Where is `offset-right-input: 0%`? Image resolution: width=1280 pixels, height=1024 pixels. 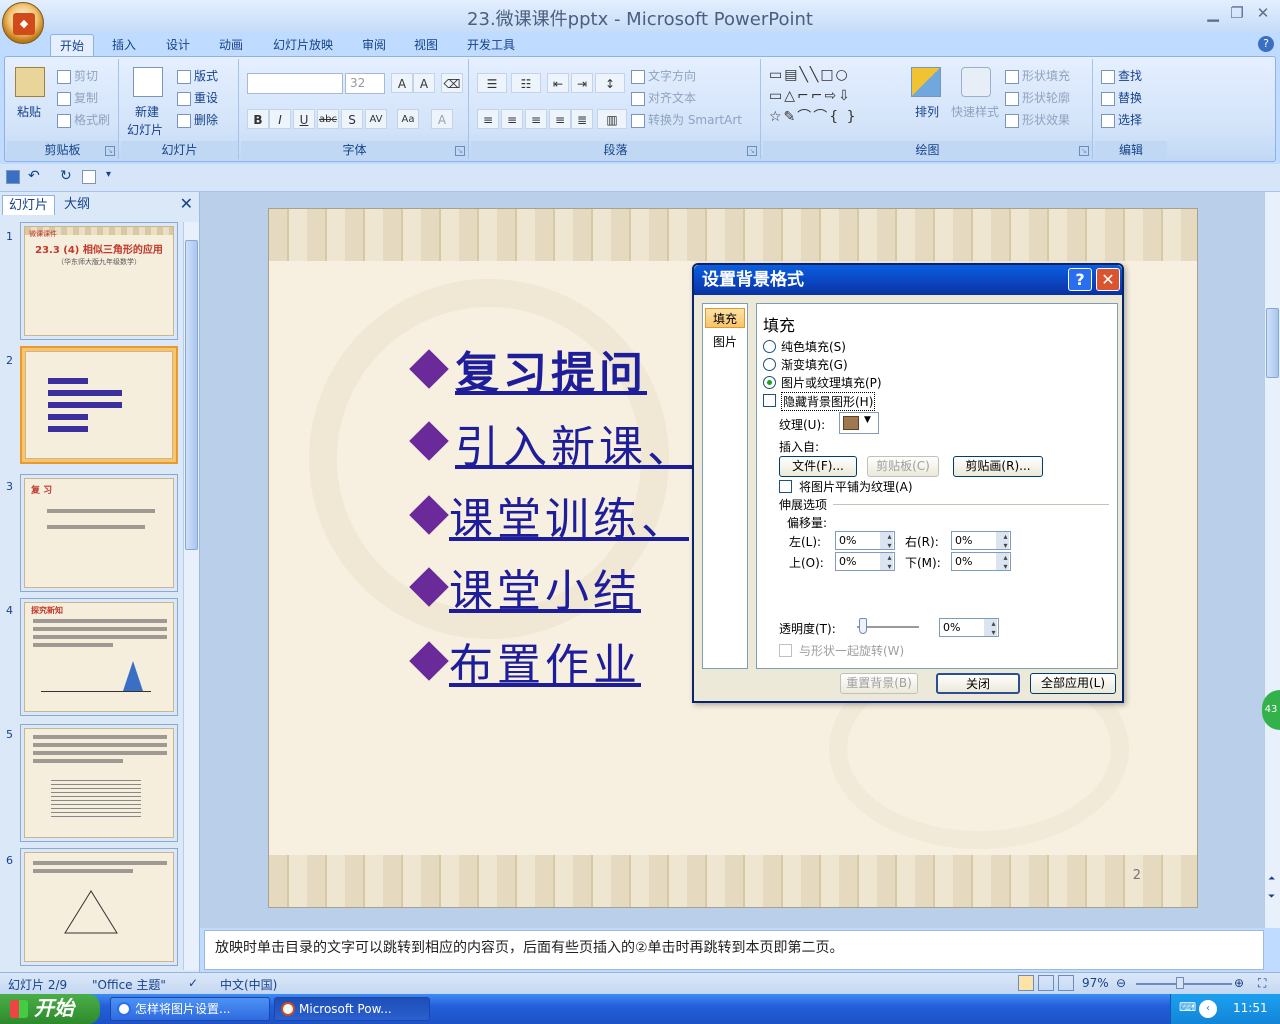 offset-right-input: 0% is located at coordinates (981, 540).